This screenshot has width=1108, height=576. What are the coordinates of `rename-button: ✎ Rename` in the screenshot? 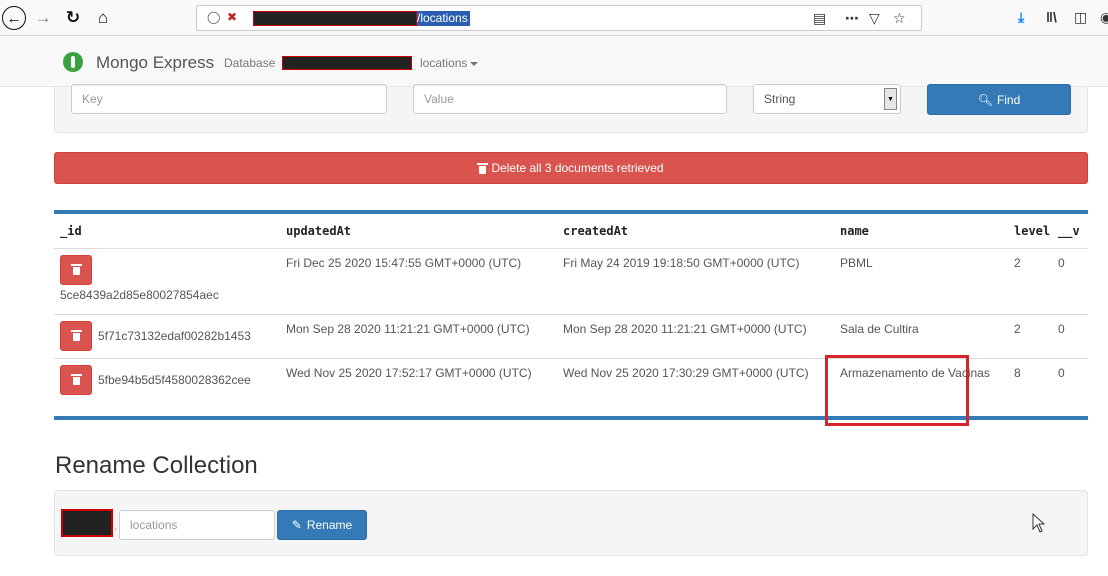 It's located at (322, 525).